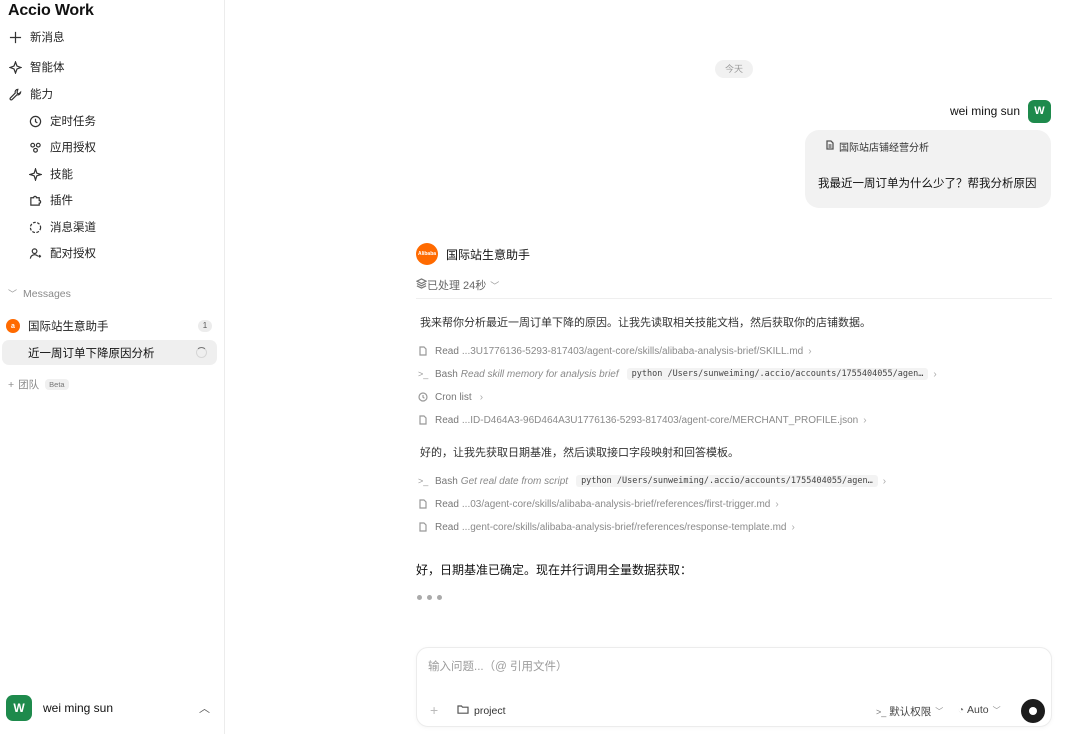 This screenshot has width=1080, height=734. Describe the element at coordinates (984, 111) in the screenshot. I see `message-author: wei ming sun` at that location.